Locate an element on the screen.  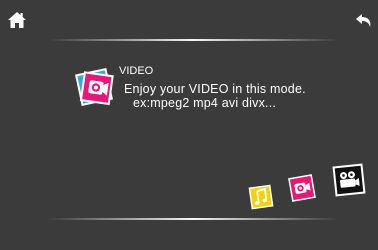
top-divider is located at coordinates (193, 40).